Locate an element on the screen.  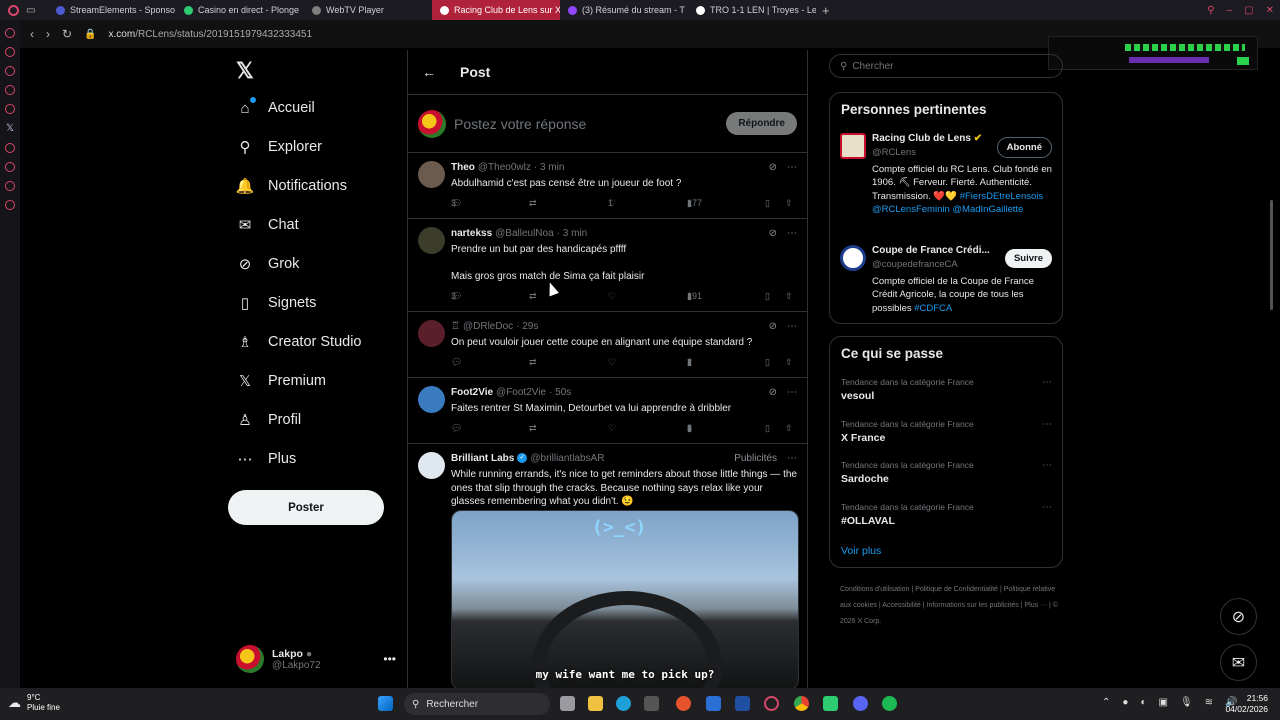
tweet-time: · 29s is located at coordinates (527, 326).